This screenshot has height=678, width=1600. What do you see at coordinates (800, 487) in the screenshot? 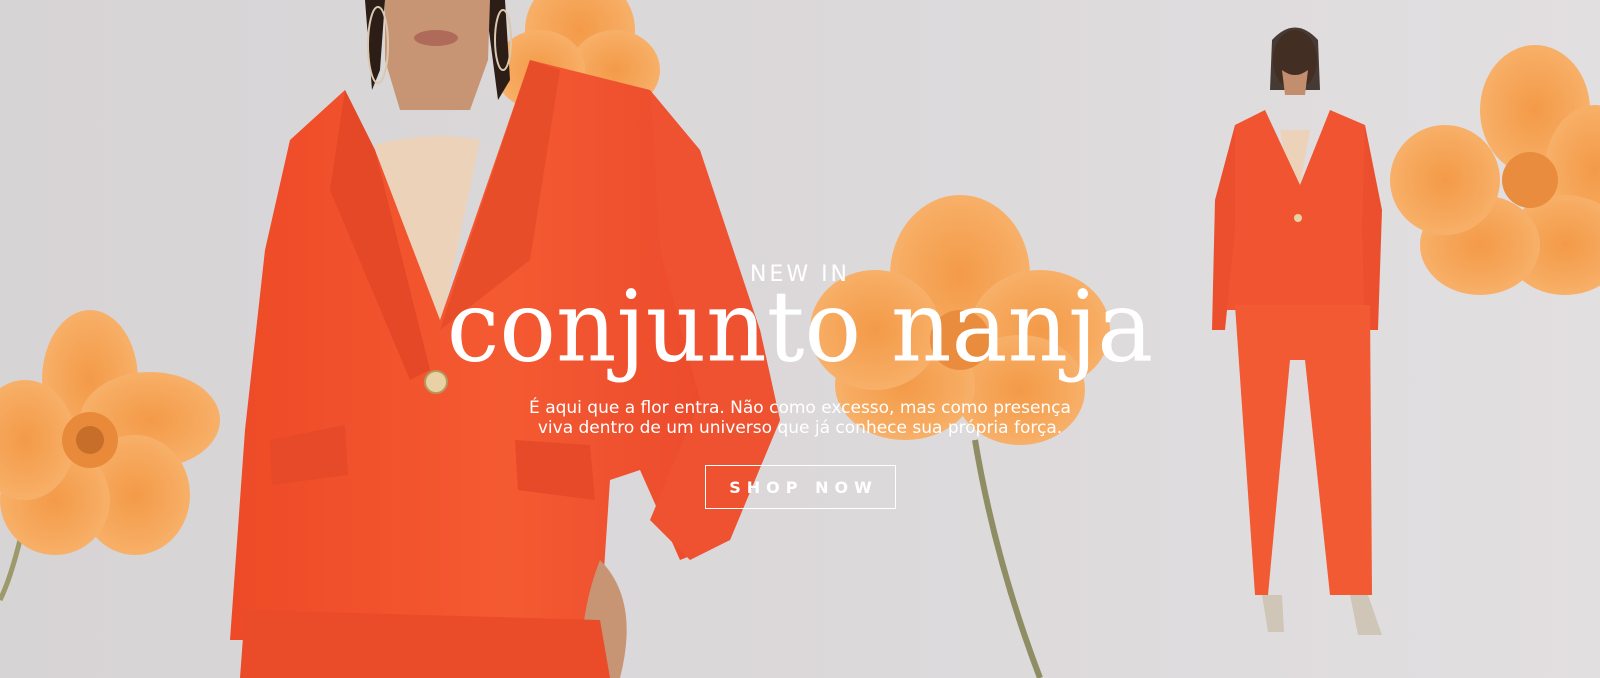
I see `shop-now-button: SHOP NOW` at bounding box center [800, 487].